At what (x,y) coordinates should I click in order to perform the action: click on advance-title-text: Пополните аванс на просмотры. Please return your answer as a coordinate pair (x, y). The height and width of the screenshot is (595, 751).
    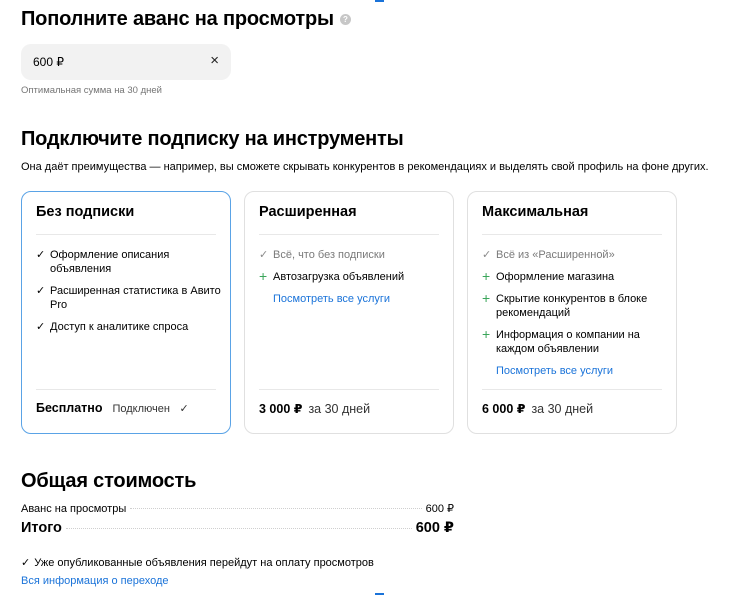
    Looking at the image, I should click on (177, 19).